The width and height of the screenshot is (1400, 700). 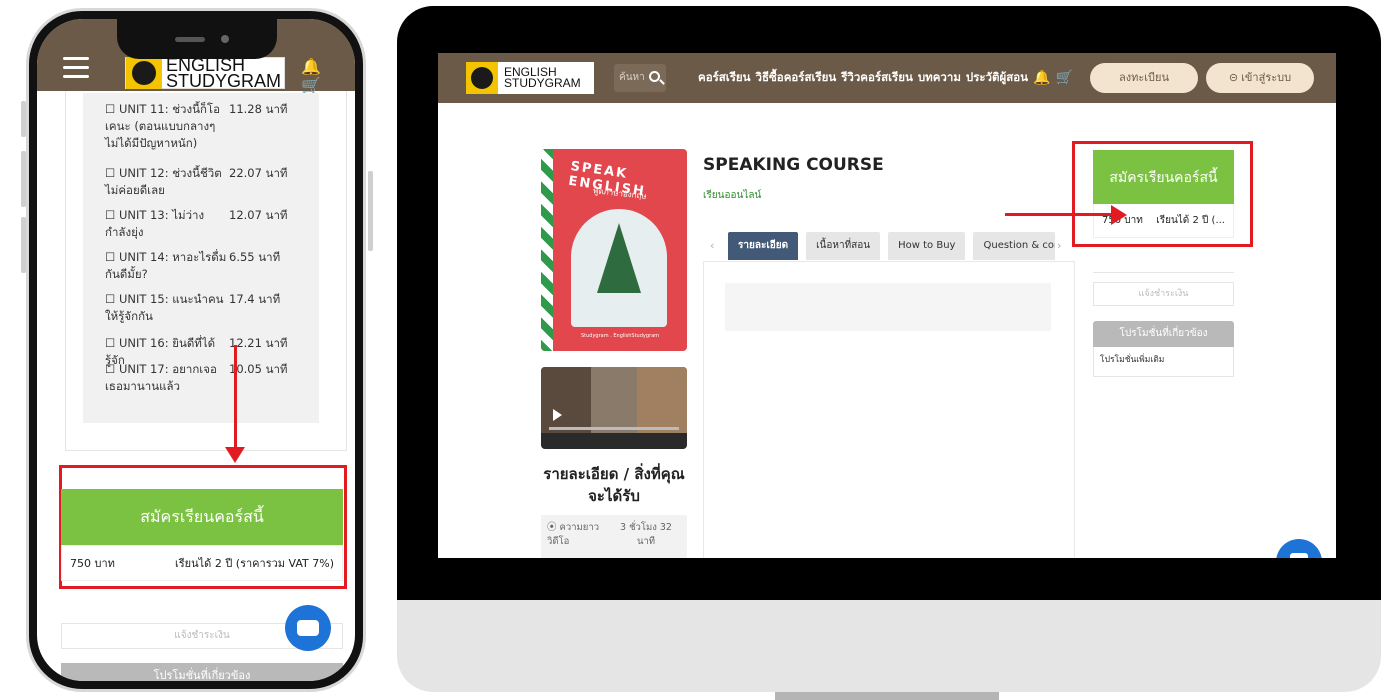 What do you see at coordinates (1144, 78) in the screenshot?
I see `register-button: ลงทะเบียน` at bounding box center [1144, 78].